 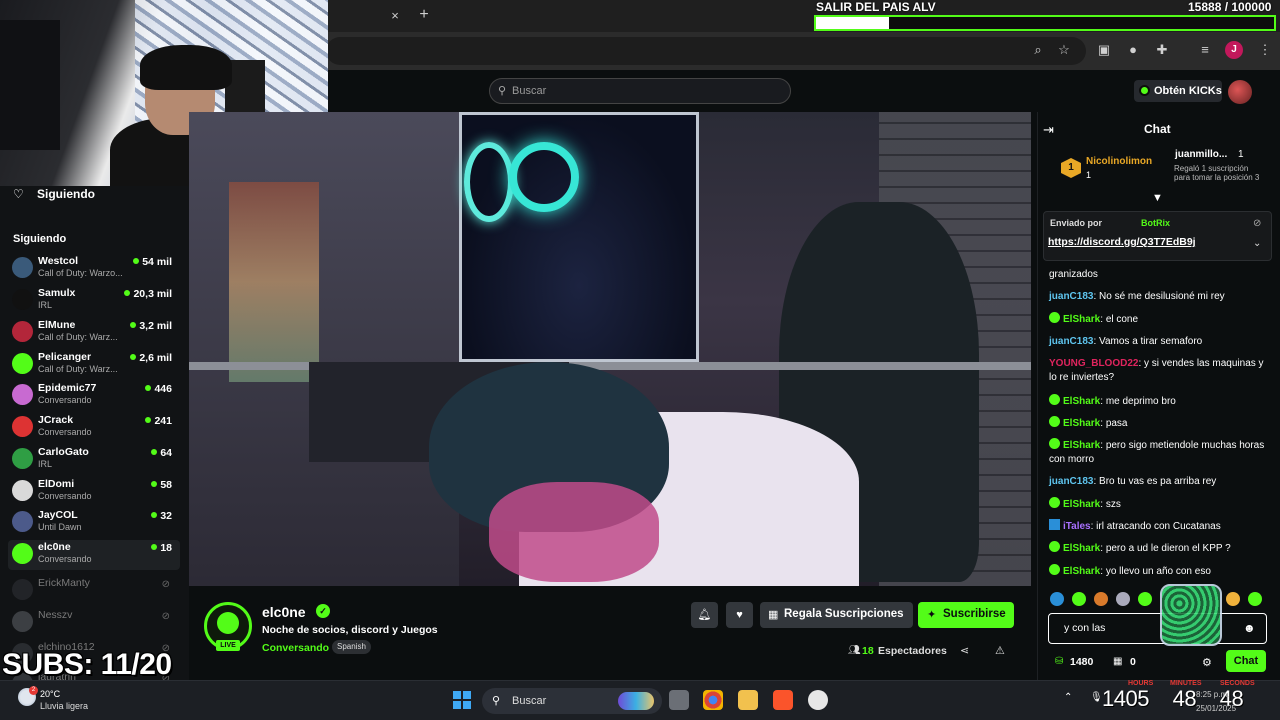 What do you see at coordinates (704, 615) in the screenshot?
I see `notification-bell-button: 🔔︎` at bounding box center [704, 615].